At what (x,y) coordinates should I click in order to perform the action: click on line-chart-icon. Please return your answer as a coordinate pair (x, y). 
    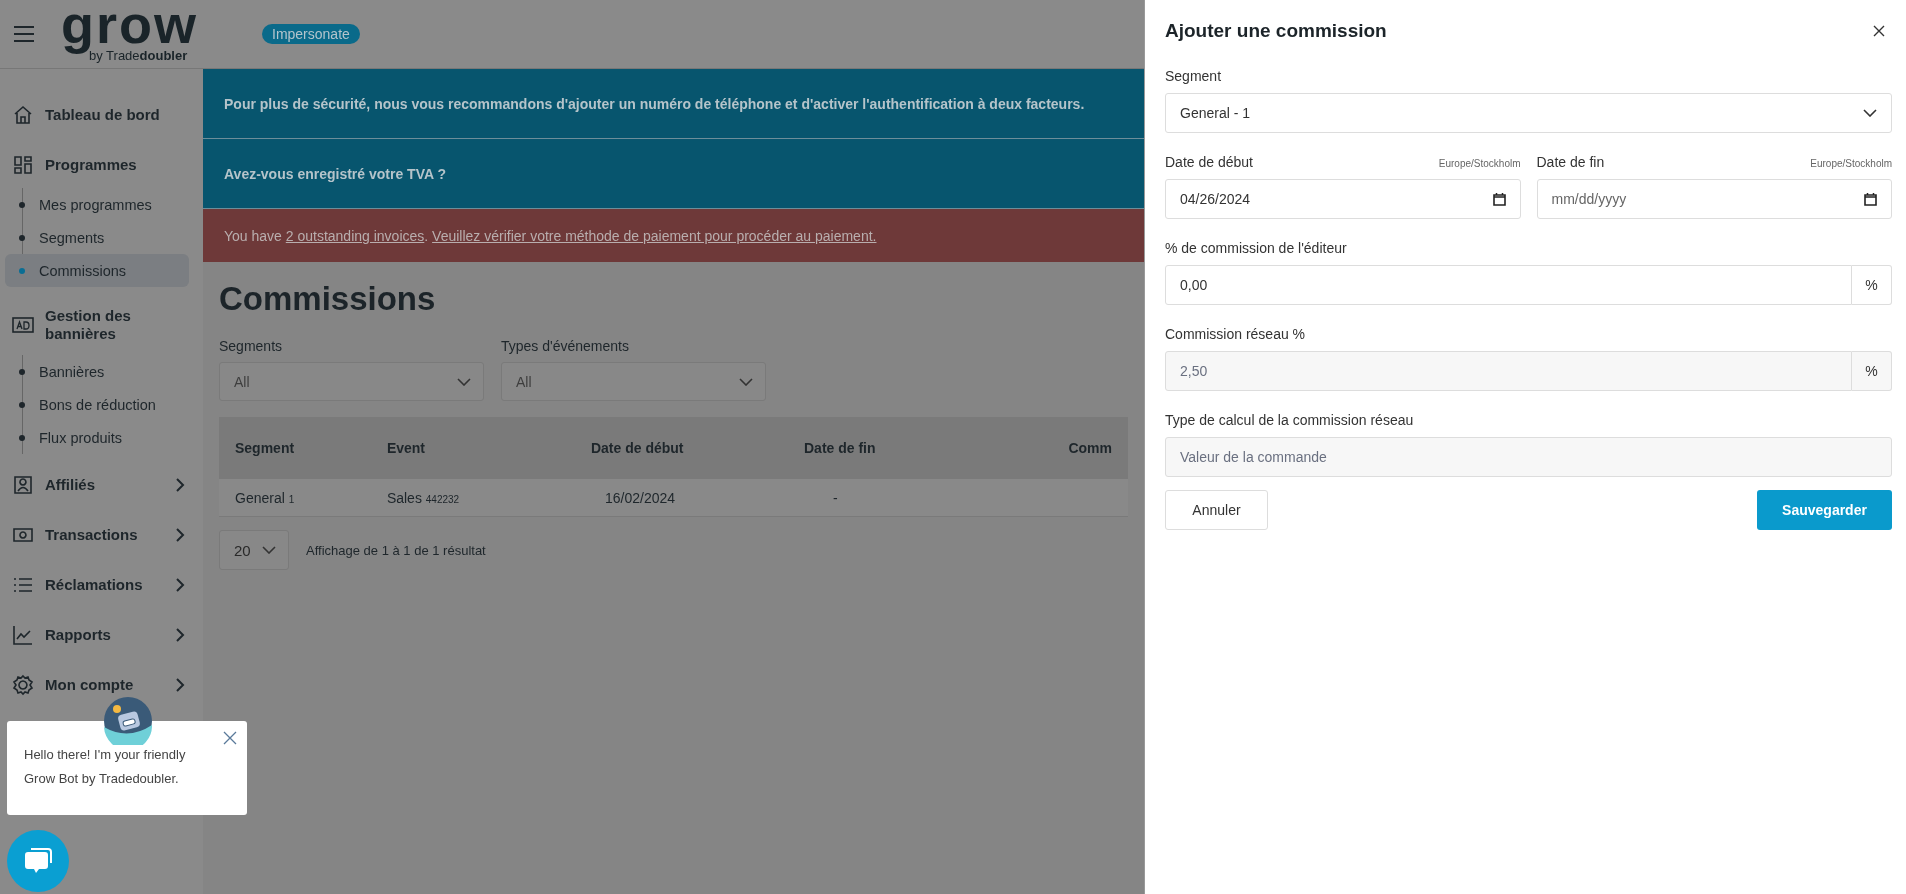
    Looking at the image, I should click on (23, 635).